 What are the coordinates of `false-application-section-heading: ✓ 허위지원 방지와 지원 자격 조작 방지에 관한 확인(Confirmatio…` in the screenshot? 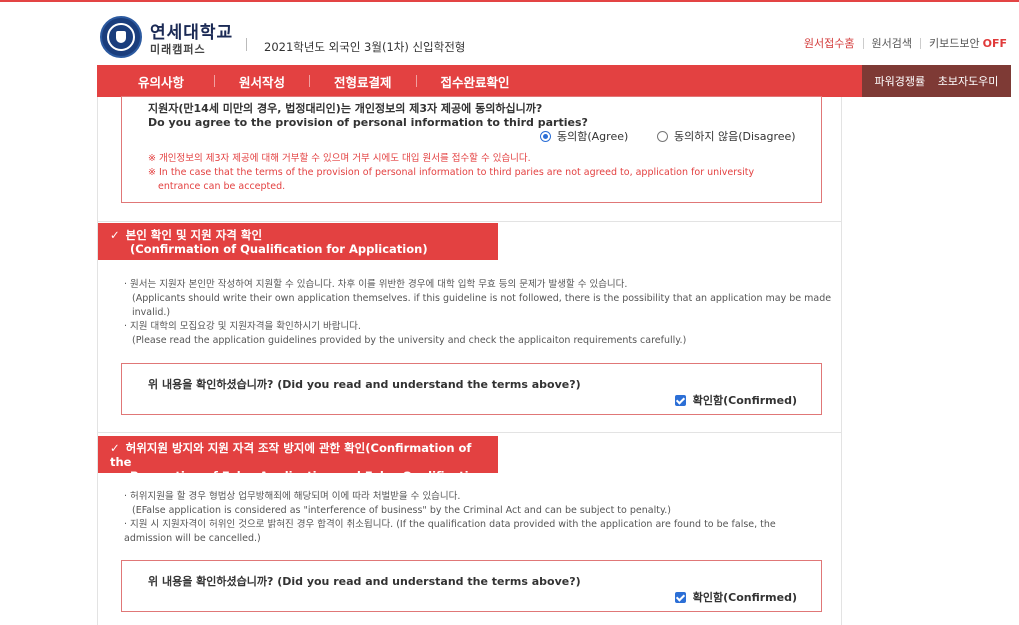 It's located at (298, 466).